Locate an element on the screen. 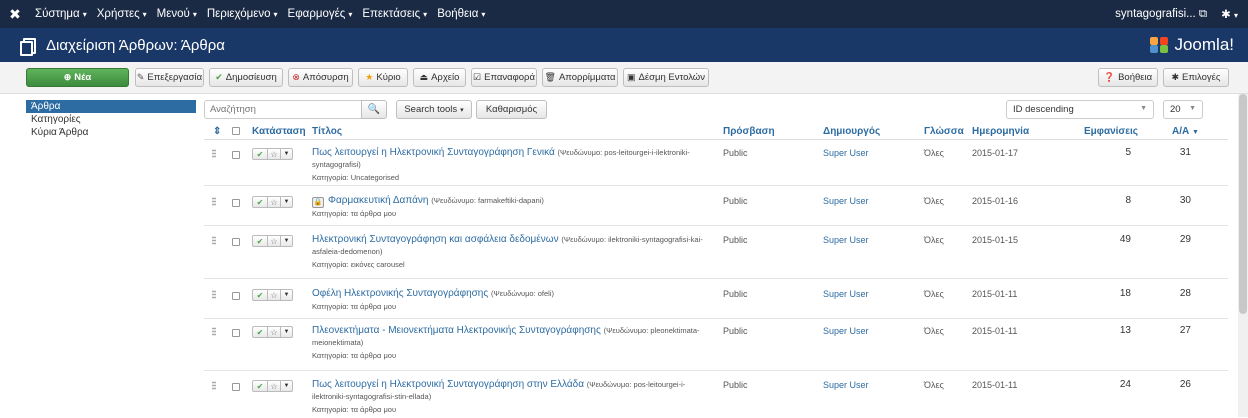 The image size is (1248, 418). featured-button: ★ Κύριο is located at coordinates (383, 77).